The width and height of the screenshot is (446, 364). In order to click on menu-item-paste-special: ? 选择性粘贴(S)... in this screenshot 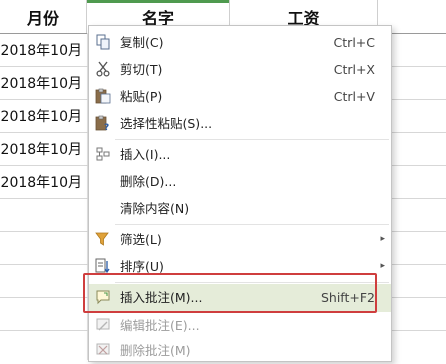, I will do `click(240, 123)`.